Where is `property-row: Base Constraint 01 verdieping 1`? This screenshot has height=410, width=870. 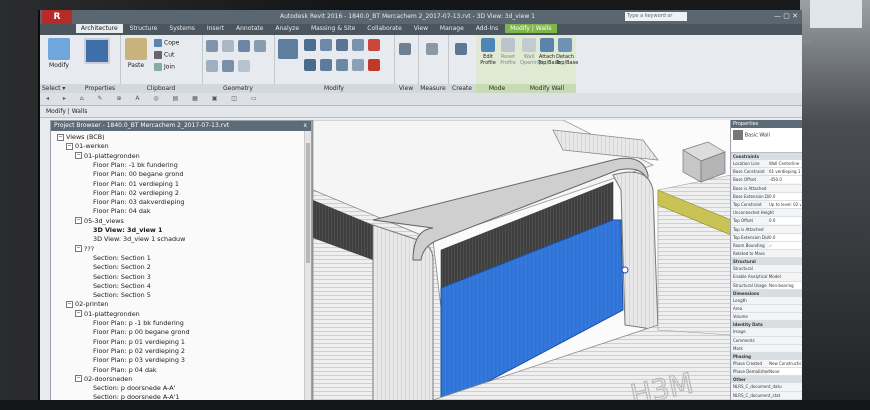 property-row: Base Constraint 01 verdieping 1 is located at coordinates (766, 172).